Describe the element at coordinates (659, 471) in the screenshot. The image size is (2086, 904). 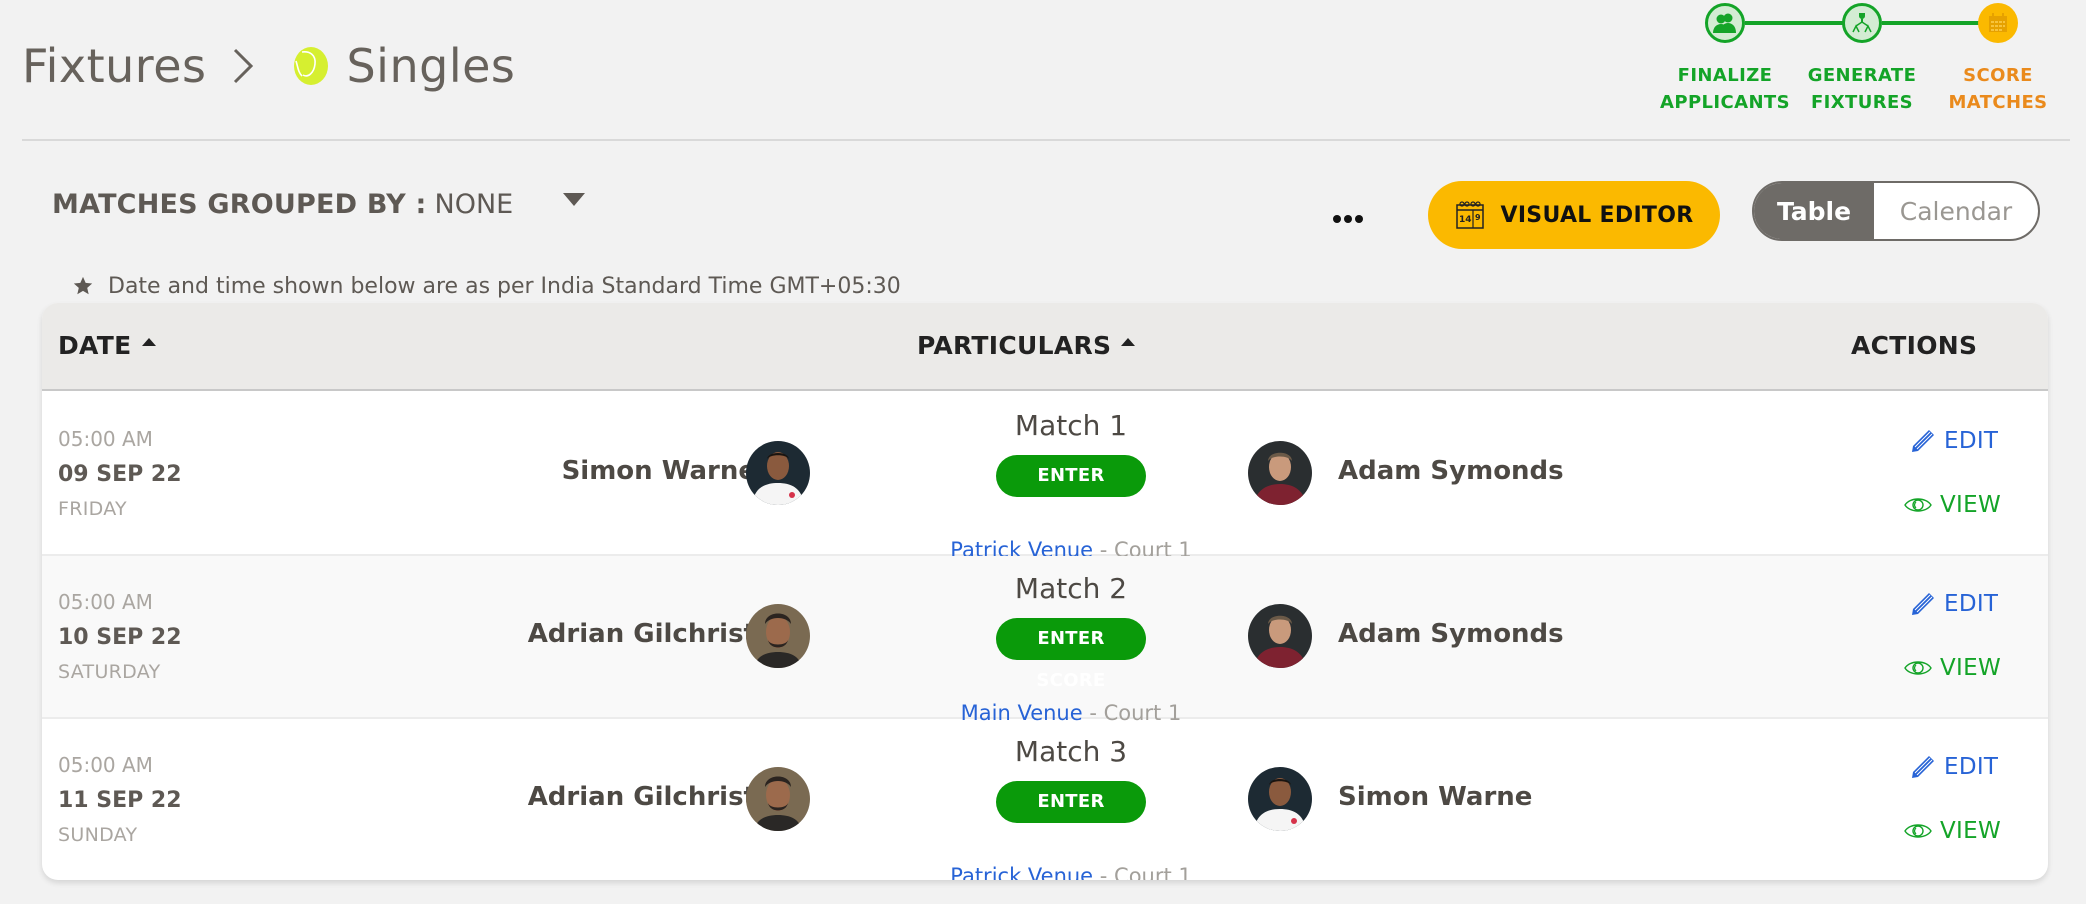
I see `player-a-name: Simon Warne` at that location.